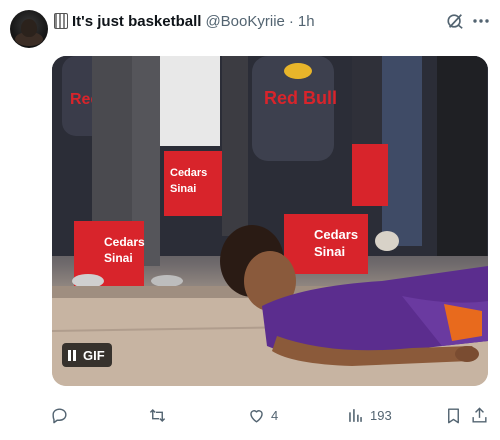 This screenshot has width=500, height=440. I want to click on avatar, so click(29, 29).